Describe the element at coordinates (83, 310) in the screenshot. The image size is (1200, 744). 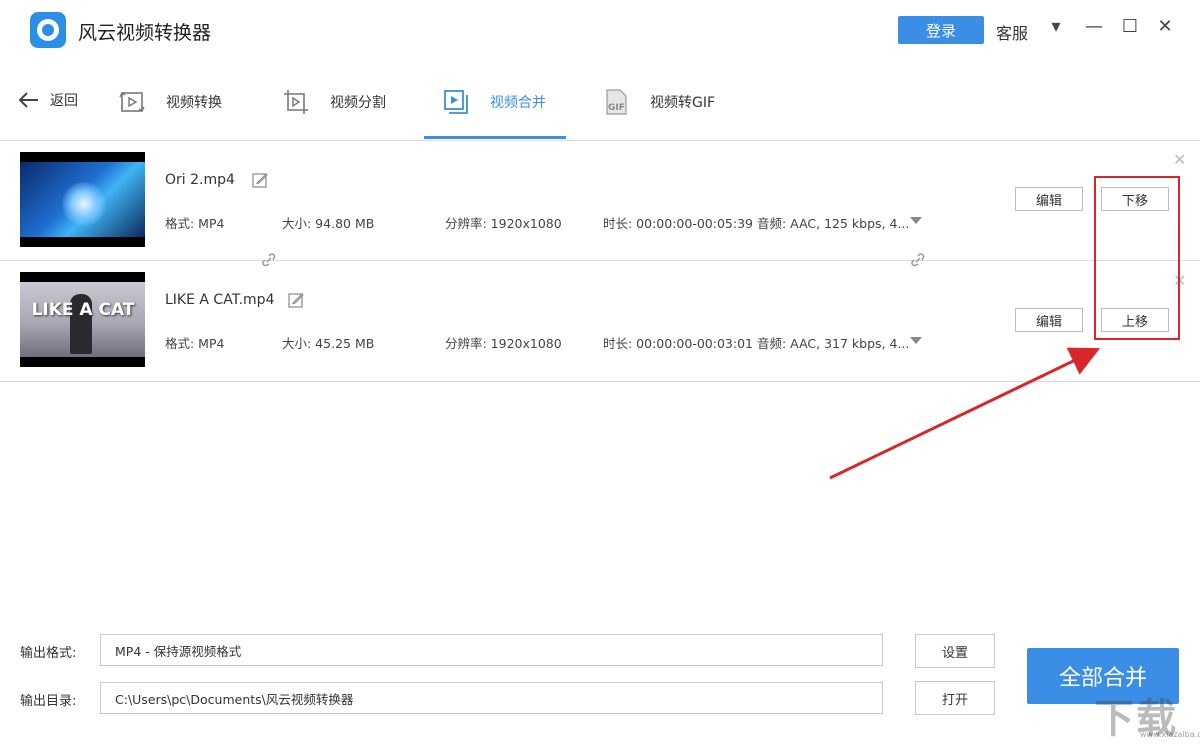
I see `thumbnail-caption: LIKE A CAT` at that location.